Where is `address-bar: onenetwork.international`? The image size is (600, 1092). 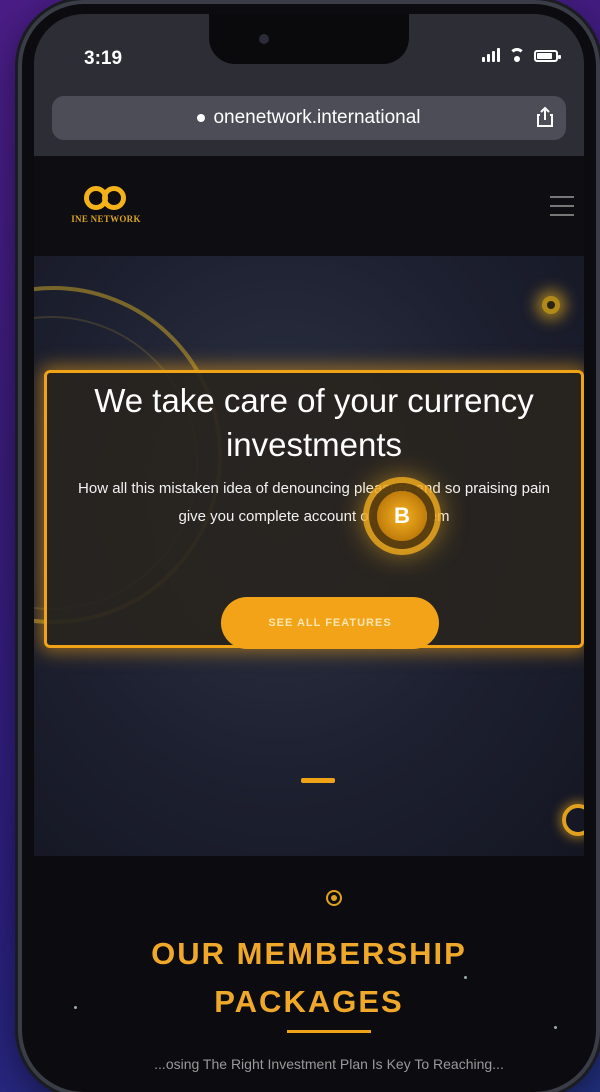 address-bar: onenetwork.international is located at coordinates (309, 118).